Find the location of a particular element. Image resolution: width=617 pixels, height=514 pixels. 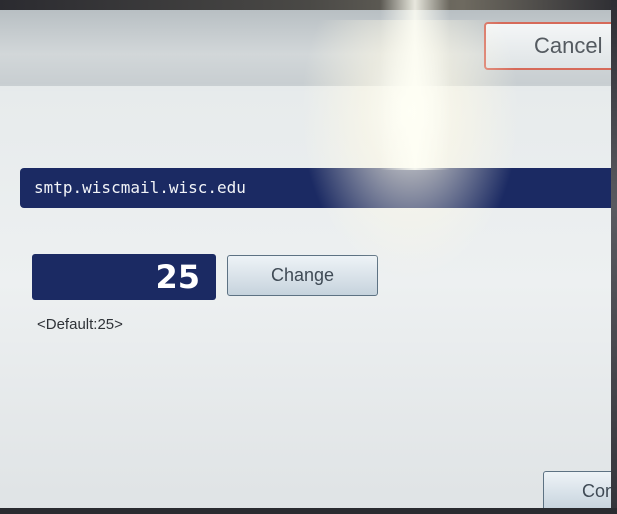

change-button: Change is located at coordinates (302, 275).